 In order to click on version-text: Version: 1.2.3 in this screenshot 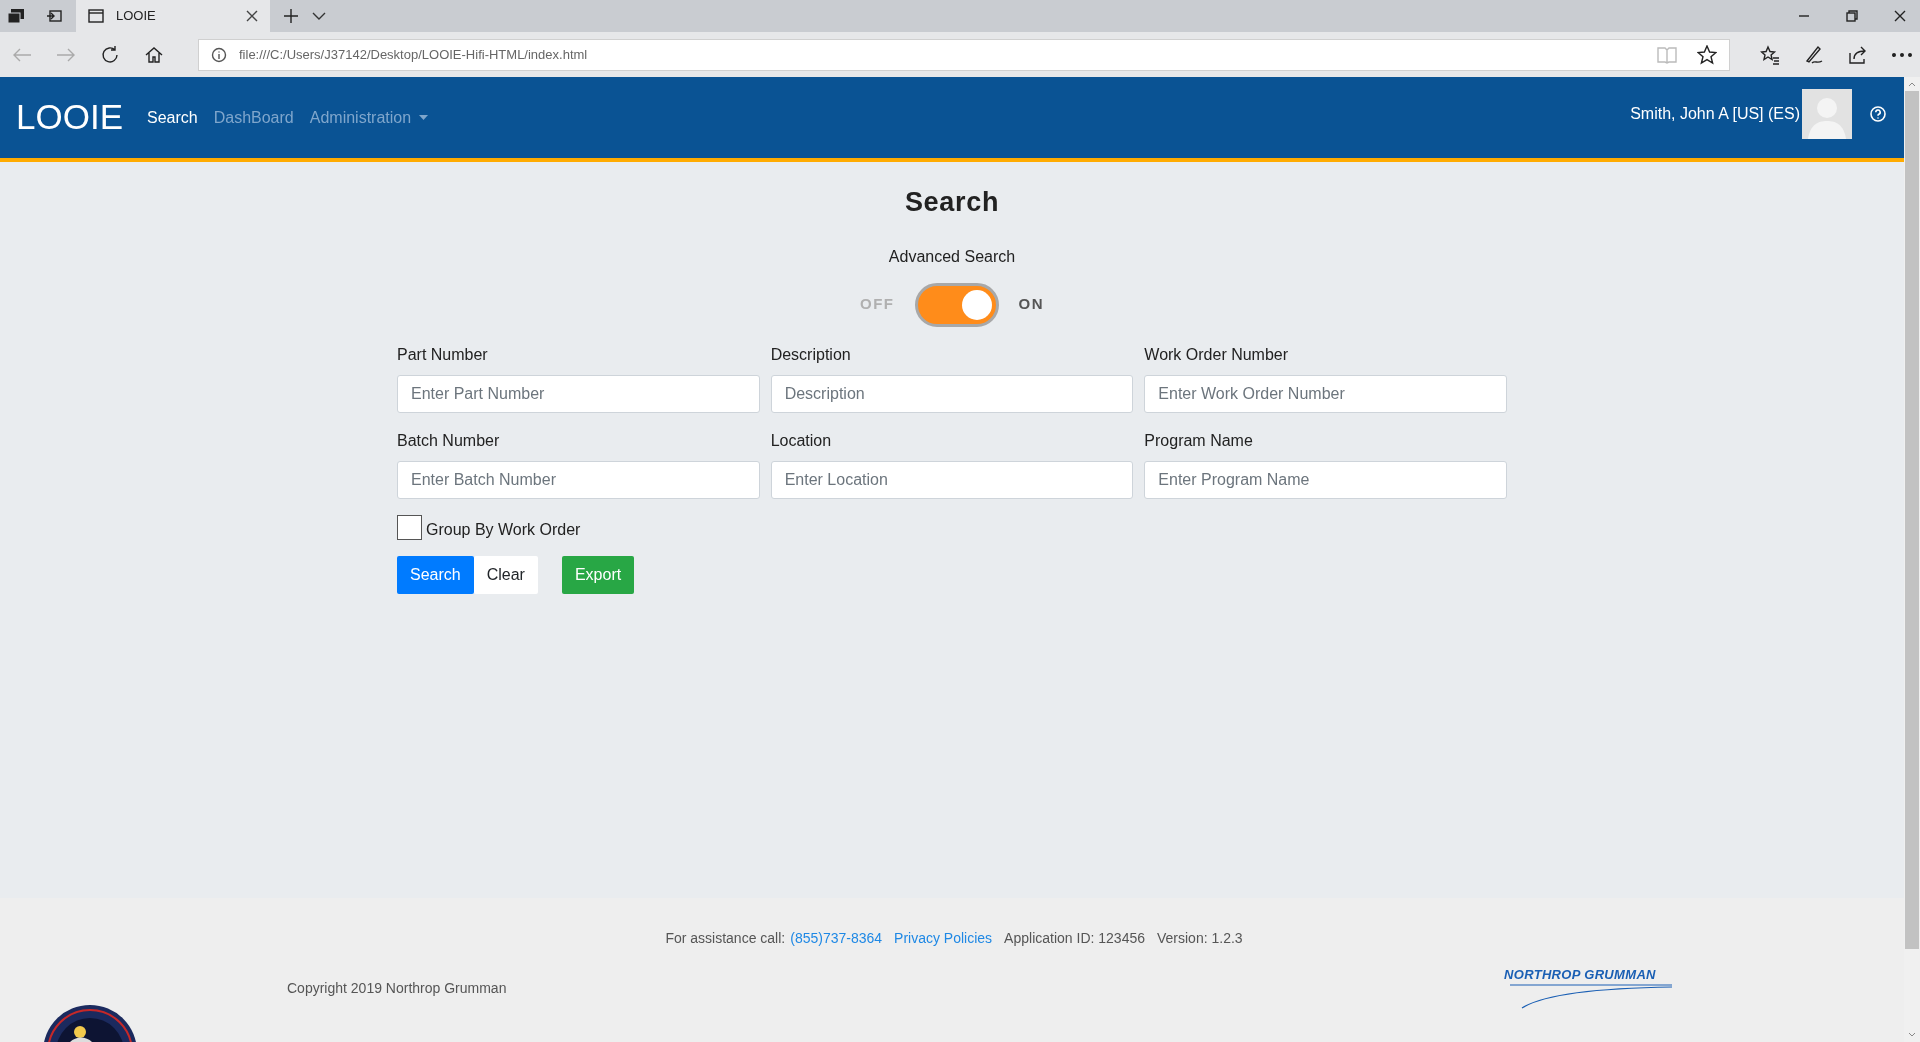, I will do `click(1200, 938)`.